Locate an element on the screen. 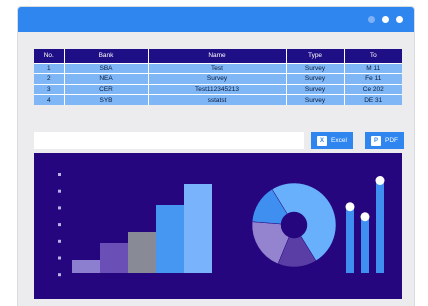 The height and width of the screenshot is (306, 428). table-cell: Fe 11 is located at coordinates (372, 78).